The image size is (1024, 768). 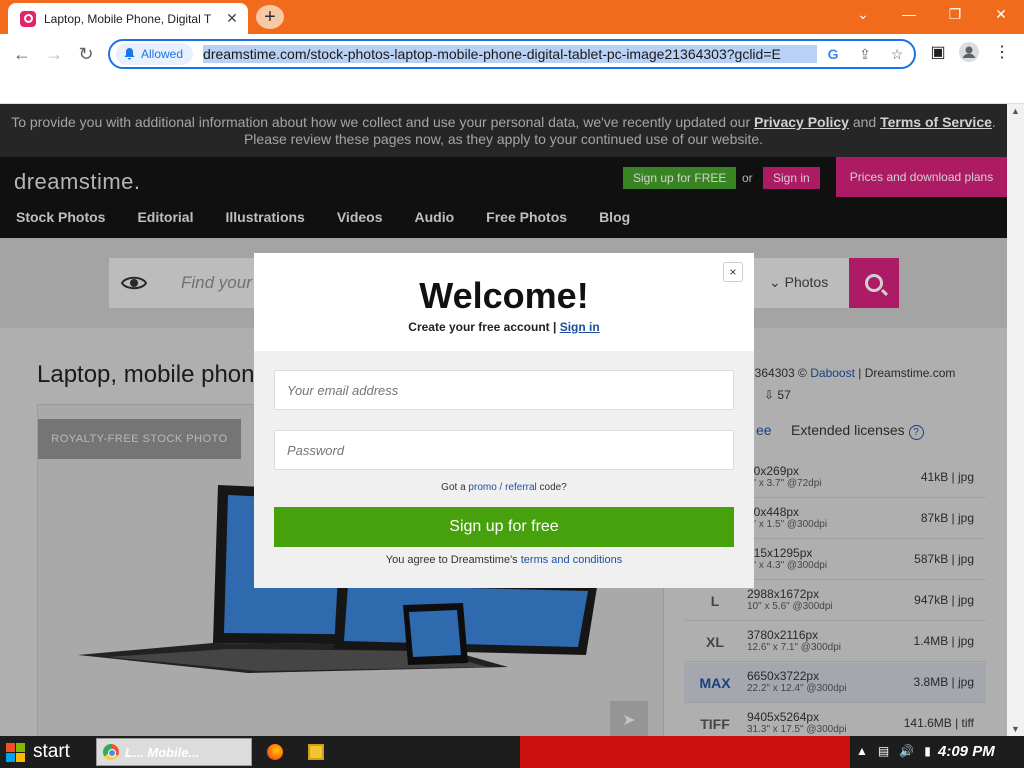 I want to click on promo-text: Got a promo / referral code?, so click(x=504, y=487).